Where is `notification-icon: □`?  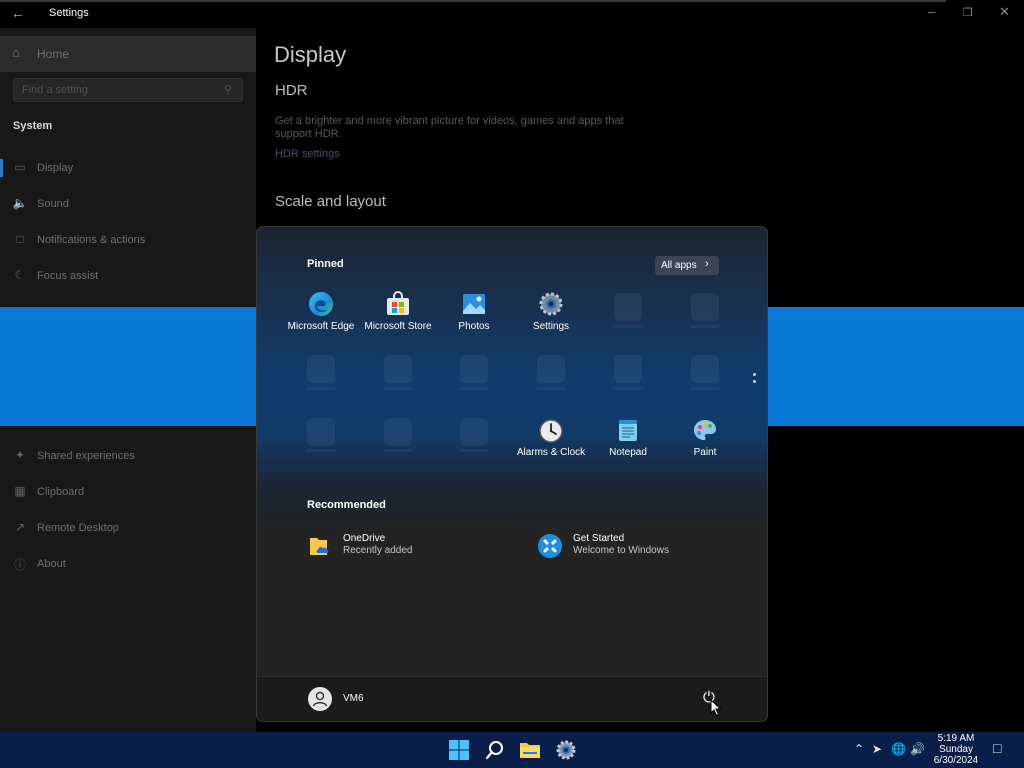
notification-icon: □ is located at coordinates (20, 239).